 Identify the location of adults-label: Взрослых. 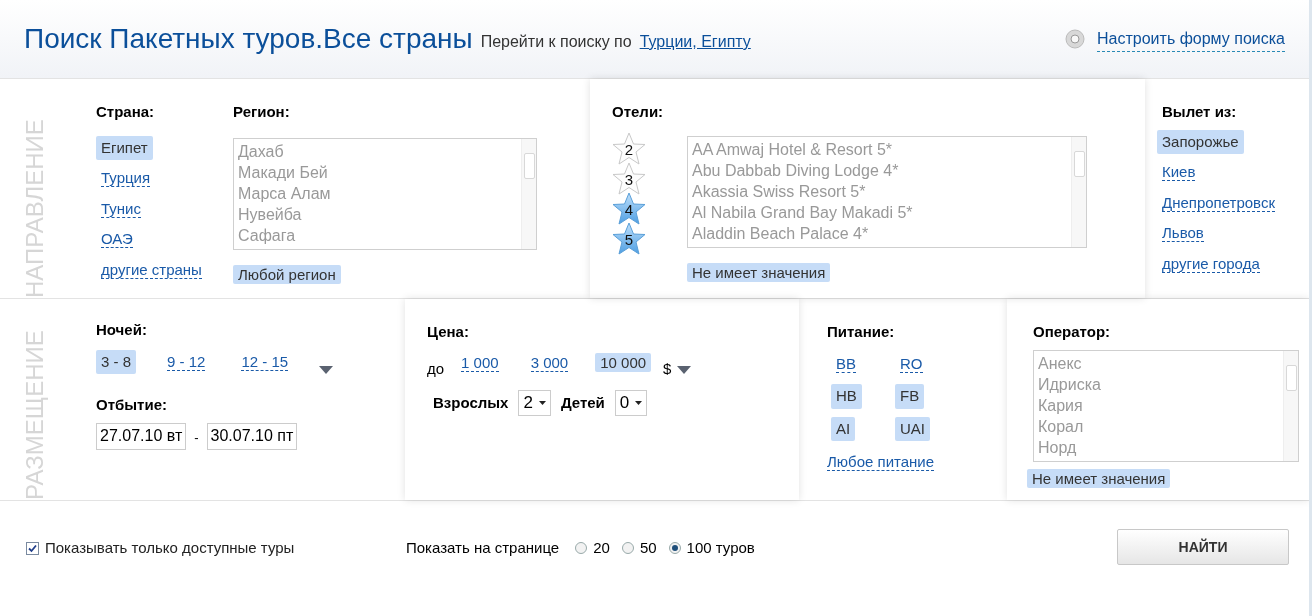
(471, 402).